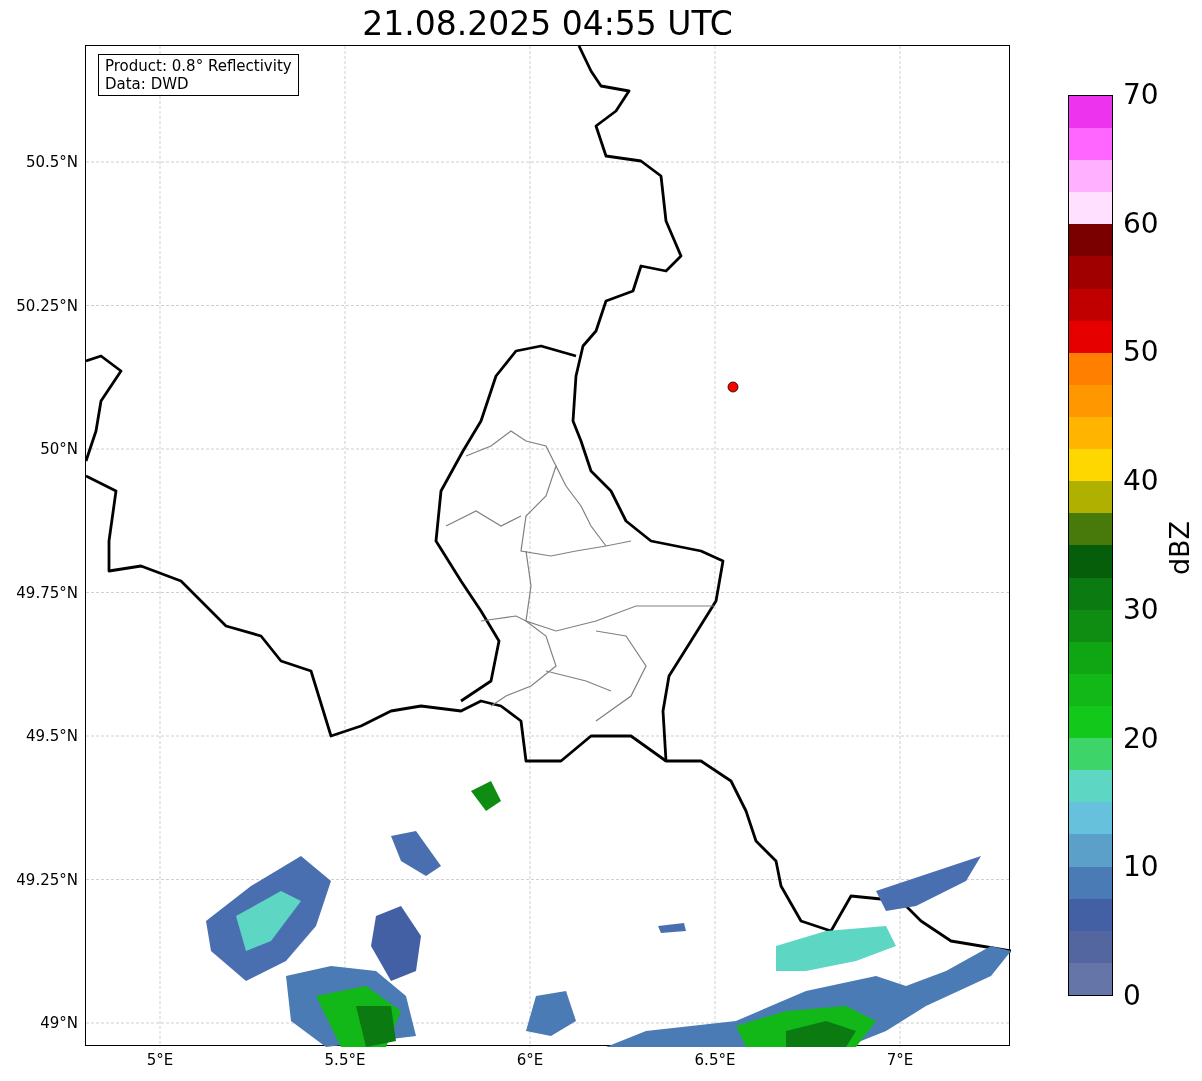 This screenshot has height=1081, width=1202. What do you see at coordinates (1141, 223) in the screenshot?
I see `colorbar-tick-label: 60` at bounding box center [1141, 223].